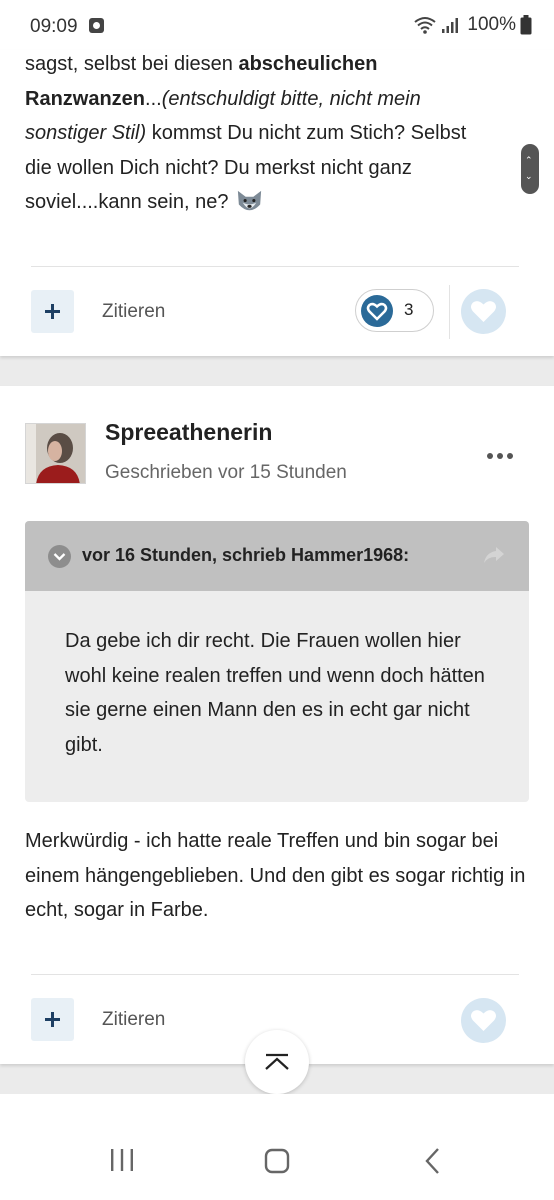  Describe the element at coordinates (54, 26) in the screenshot. I see `status-time: 09:09` at that location.